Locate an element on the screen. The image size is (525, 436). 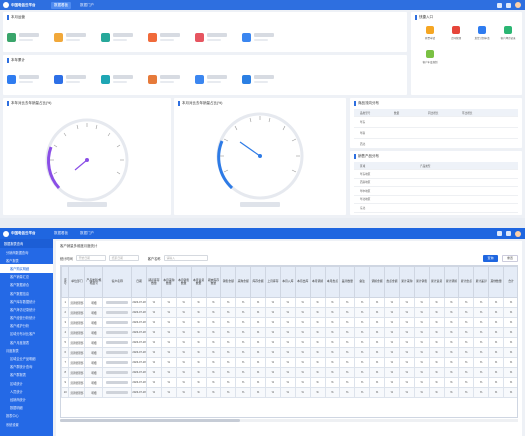
column-header: 累计销售 is located at coordinates (421, 282).